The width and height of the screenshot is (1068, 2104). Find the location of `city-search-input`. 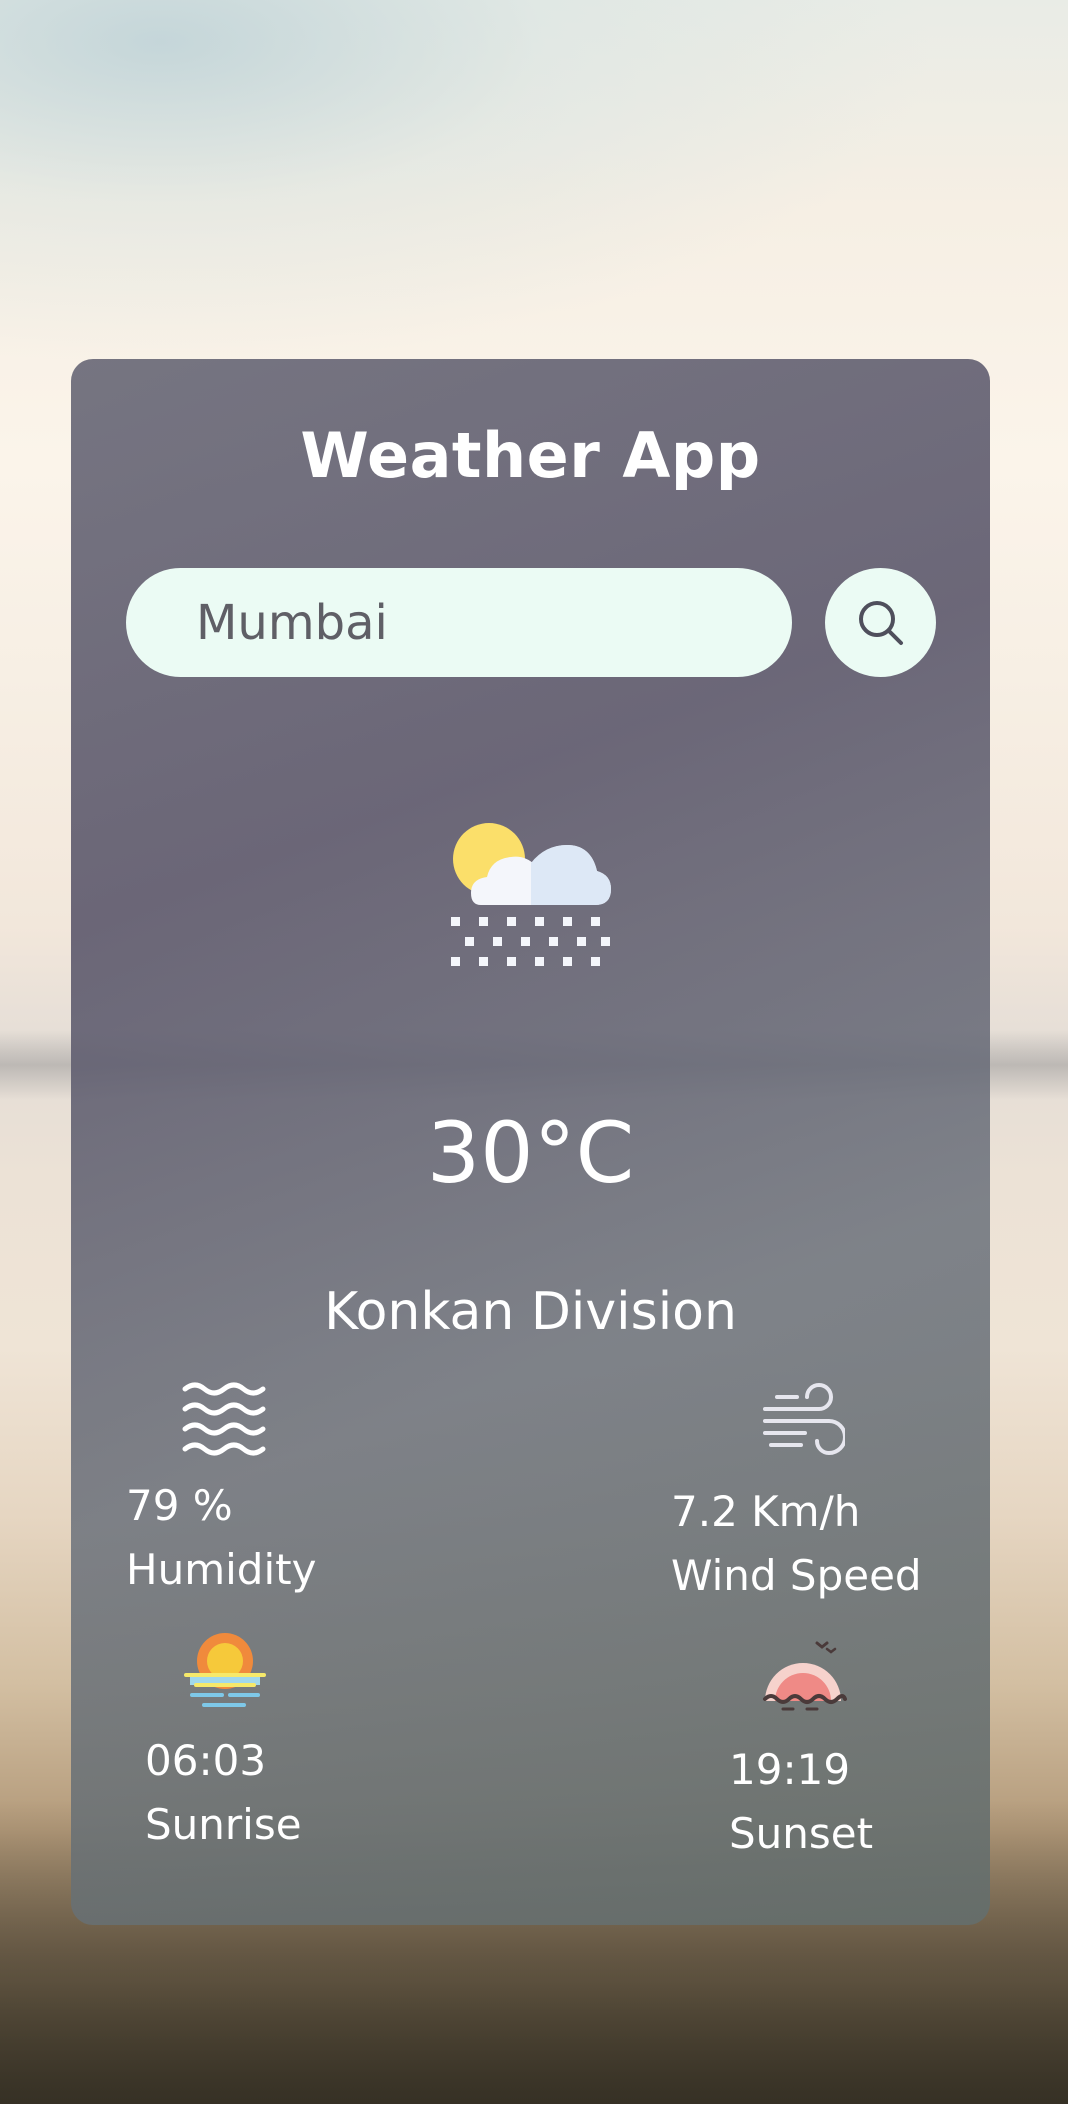

city-search-input is located at coordinates (459, 622).